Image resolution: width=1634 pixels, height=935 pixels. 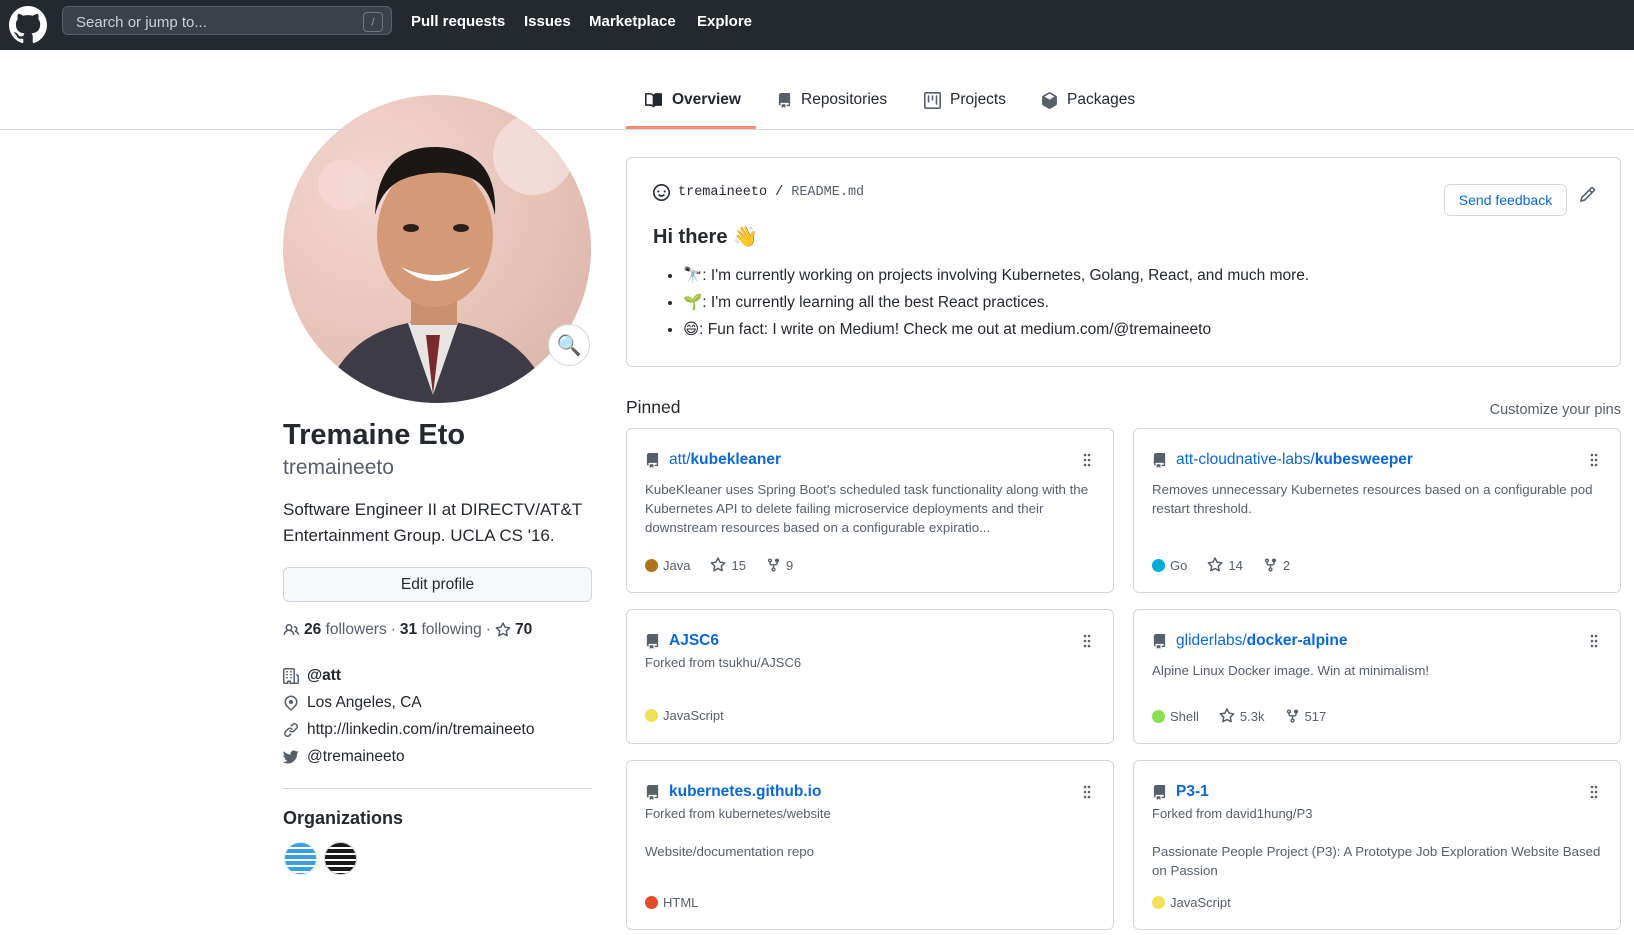 I want to click on twitter-icon, so click(x=291, y=757).